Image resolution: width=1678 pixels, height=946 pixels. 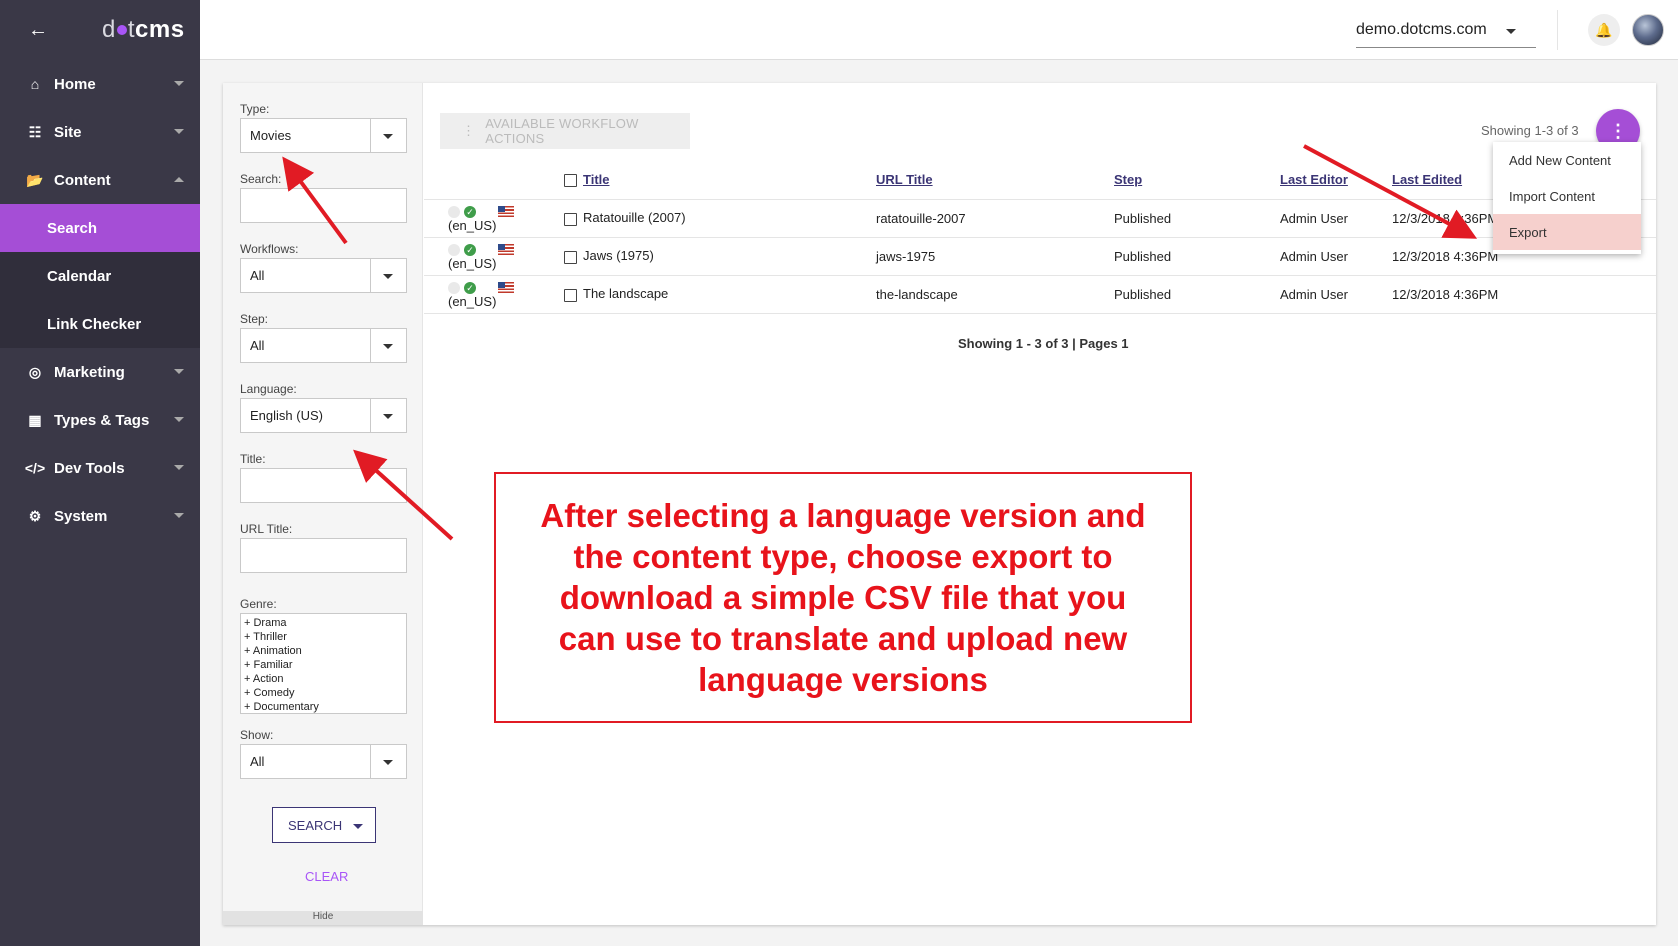 I want to click on top-header: demo.dotcms.com 🔔, so click(x=939, y=30).